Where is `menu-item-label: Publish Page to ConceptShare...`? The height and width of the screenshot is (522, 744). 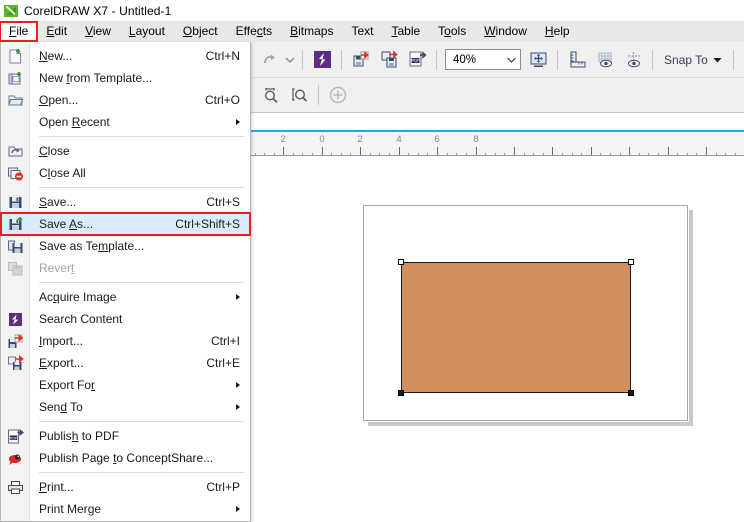
menu-item-label: Publish Page to ConceptShare... is located at coordinates (126, 458).